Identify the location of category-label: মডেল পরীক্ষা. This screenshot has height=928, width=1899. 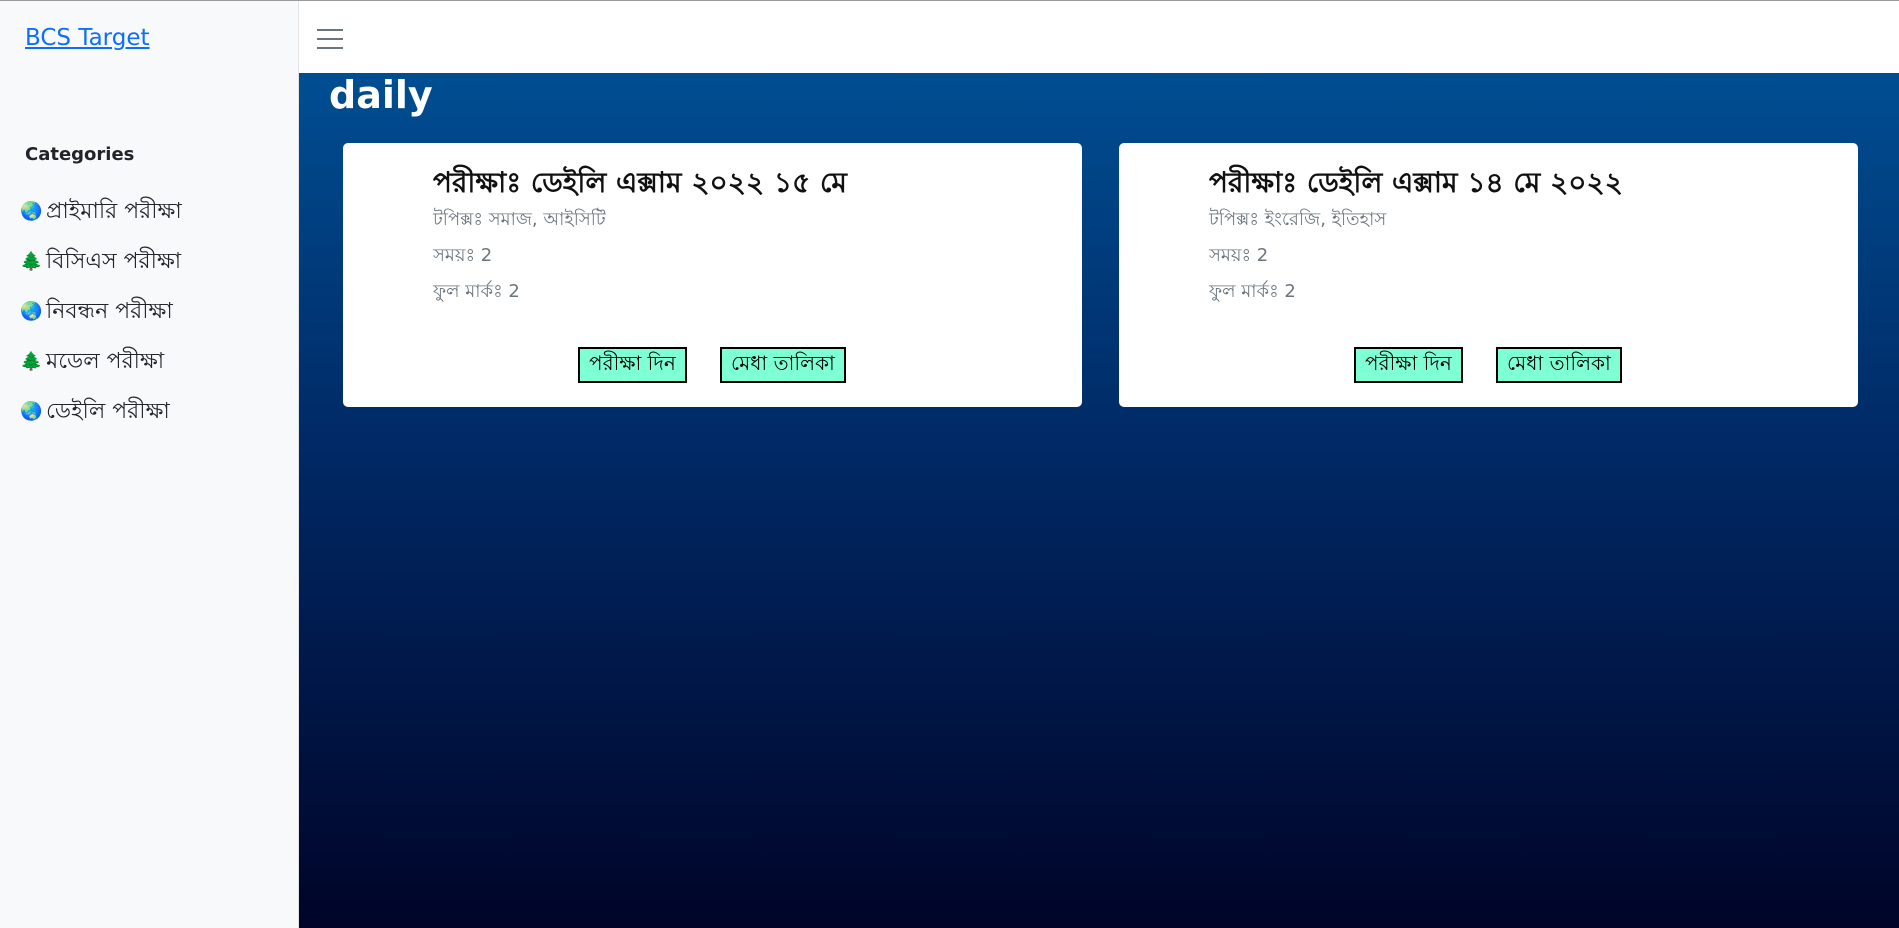
(105, 361).